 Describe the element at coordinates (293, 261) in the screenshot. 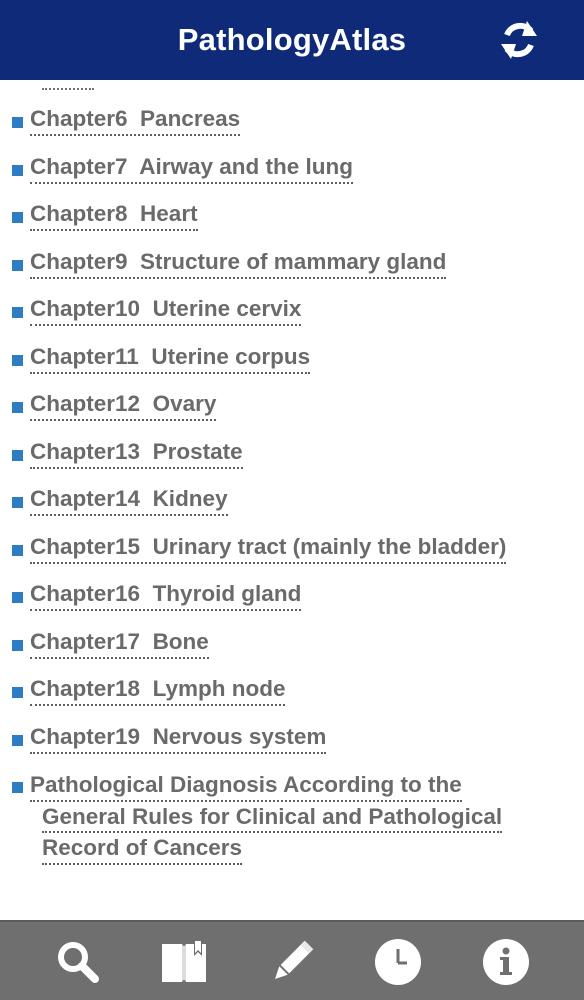

I see `chapter-title: Structure of mammary gland` at that location.